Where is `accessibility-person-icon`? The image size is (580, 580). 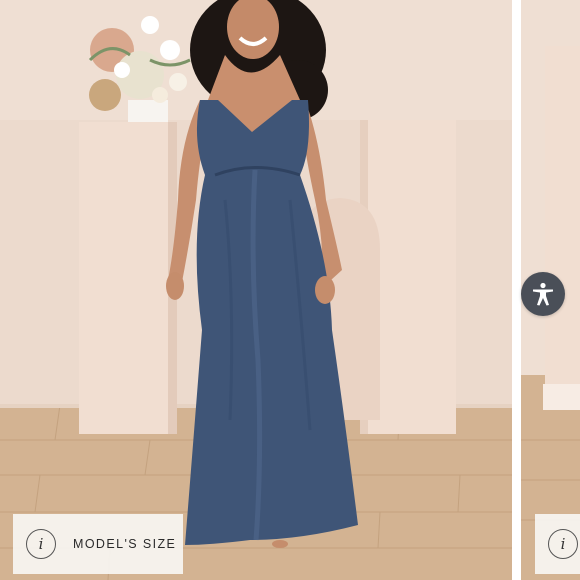 accessibility-person-icon is located at coordinates (543, 294).